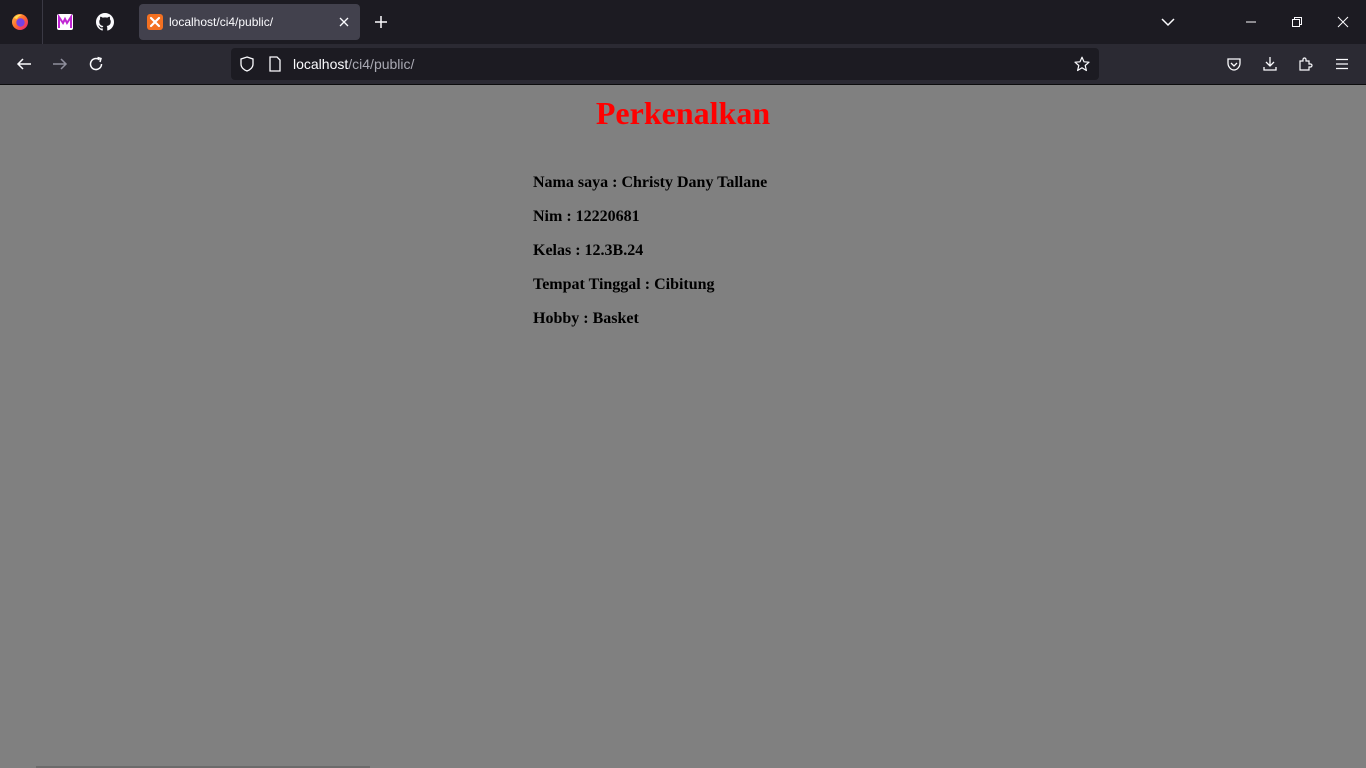 The width and height of the screenshot is (1366, 768). Describe the element at coordinates (586, 318) in the screenshot. I see `info-hobby: Hobby : Basket` at that location.